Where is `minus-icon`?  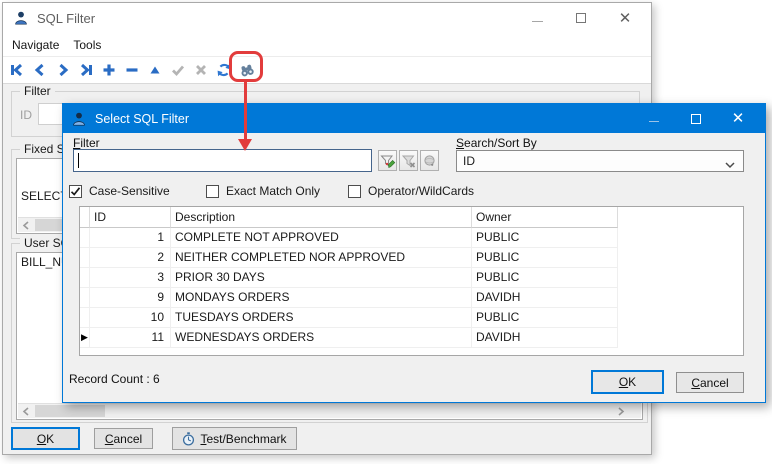
minus-icon is located at coordinates (132, 70).